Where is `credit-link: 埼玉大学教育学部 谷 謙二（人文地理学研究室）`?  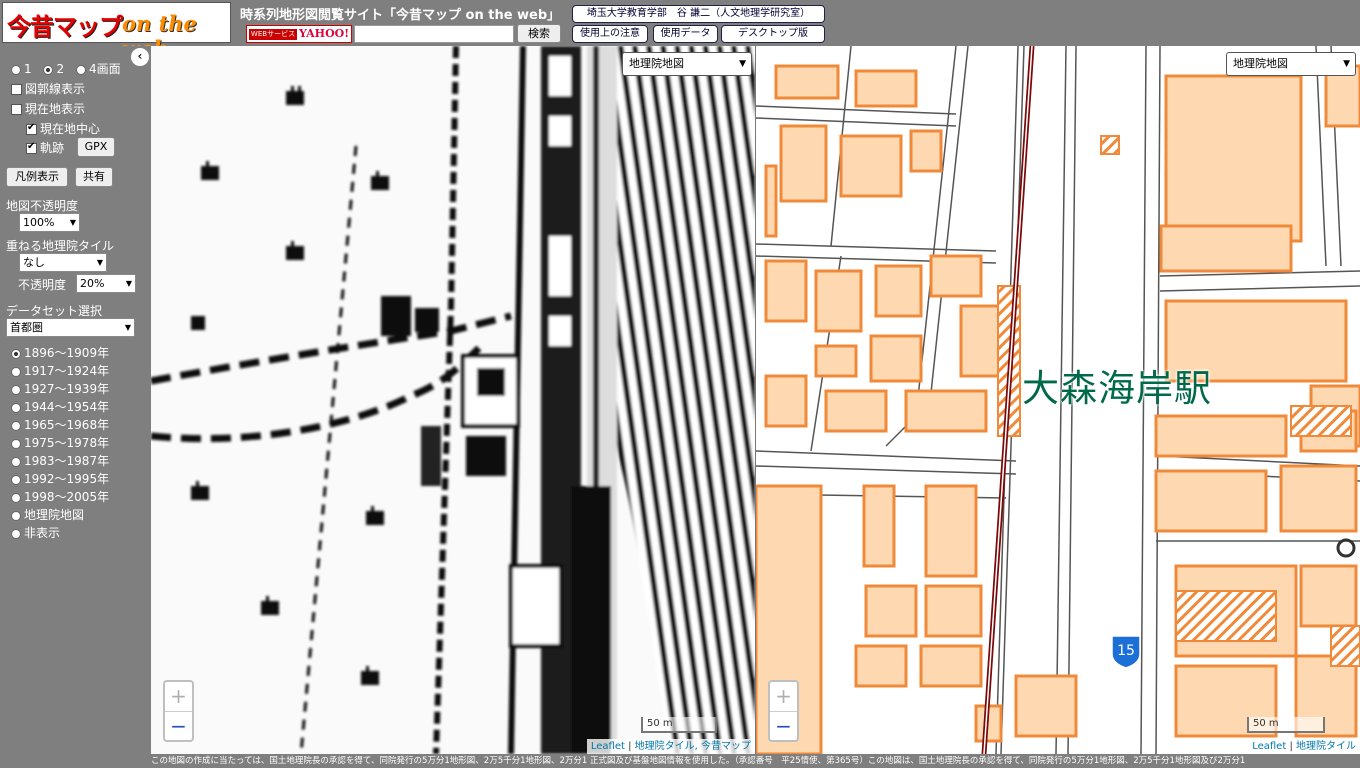
credit-link: 埼玉大学教育学部 谷 謙二（人文地理学研究室） is located at coordinates (698, 14).